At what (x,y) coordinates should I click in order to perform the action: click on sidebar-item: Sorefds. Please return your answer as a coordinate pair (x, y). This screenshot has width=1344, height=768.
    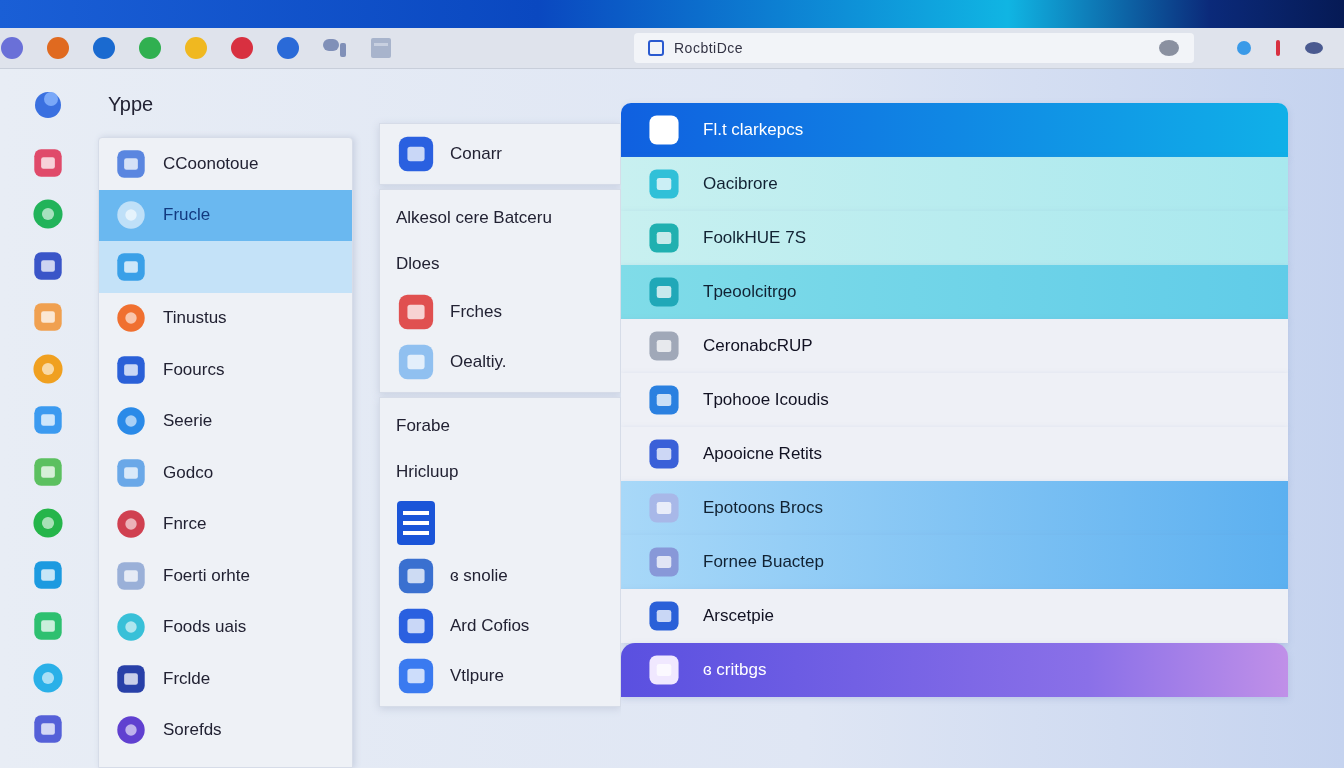
    Looking at the image, I should click on (225, 730).